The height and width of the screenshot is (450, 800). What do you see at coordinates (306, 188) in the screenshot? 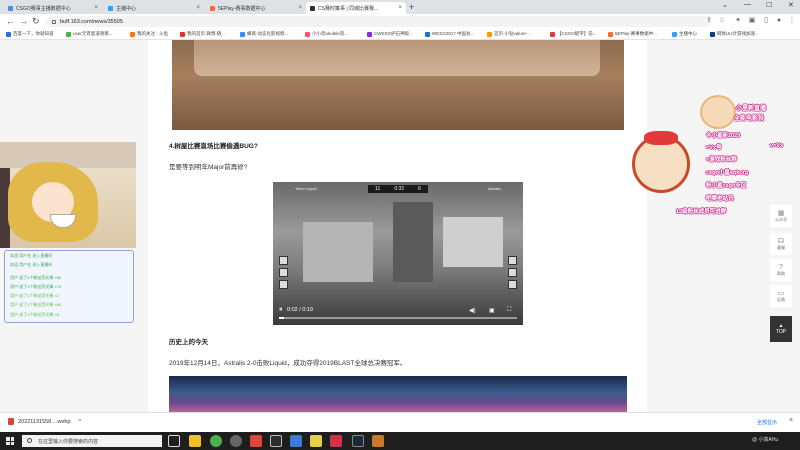
I see `hud-team-left: Team Liquid` at bounding box center [306, 188].